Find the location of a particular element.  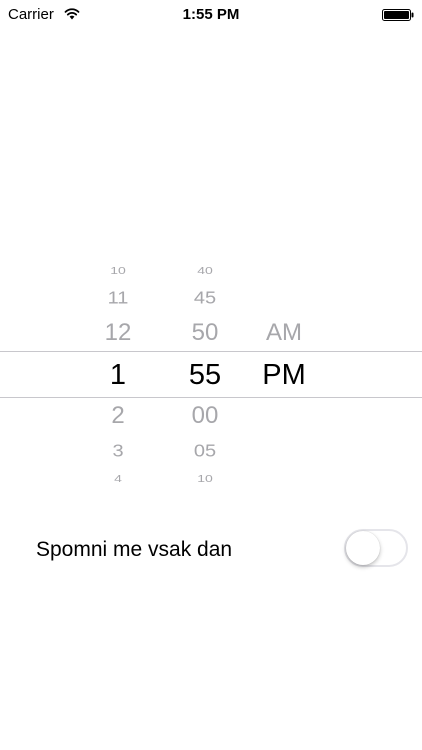

period-selected: PM is located at coordinates (284, 375).